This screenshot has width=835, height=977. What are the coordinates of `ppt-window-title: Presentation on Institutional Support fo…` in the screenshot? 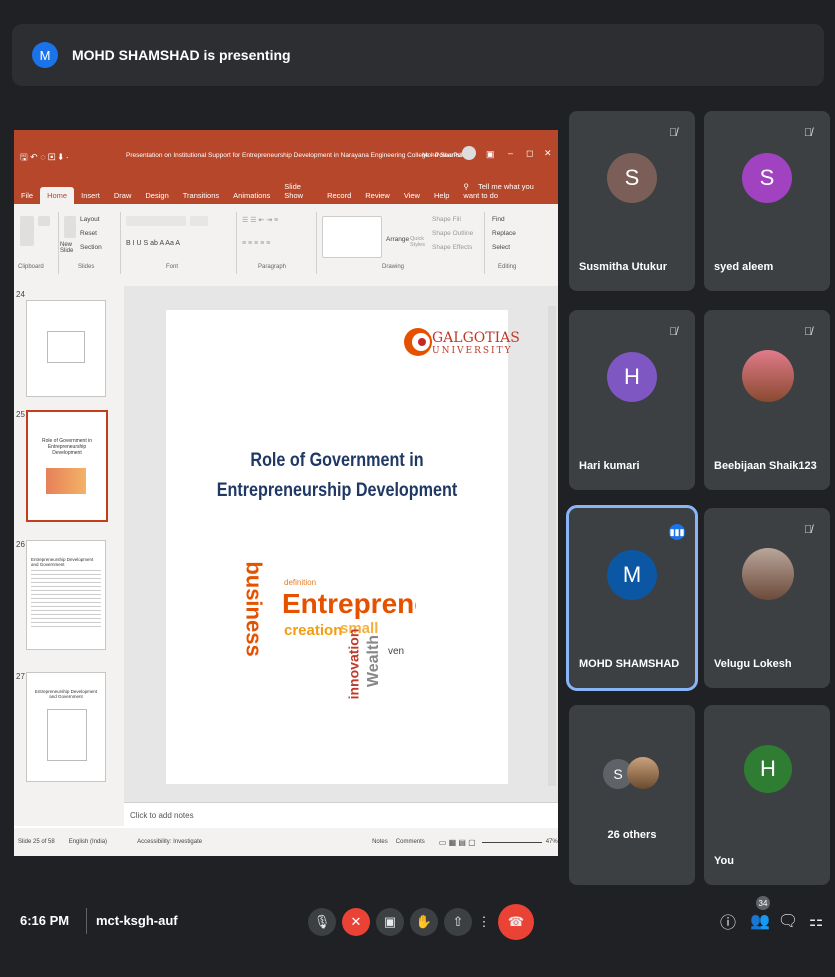 It's located at (297, 155).